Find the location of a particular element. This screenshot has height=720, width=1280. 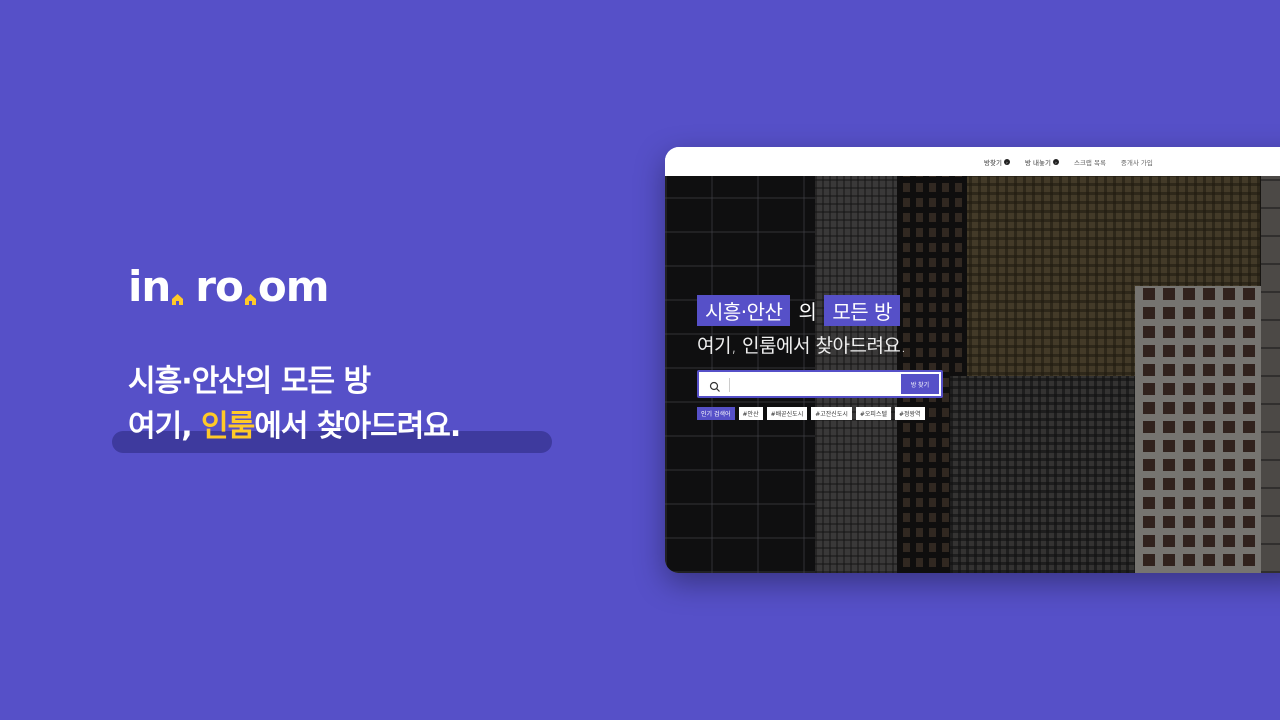

hero-subtitle: 여기, 인룸에서 찾아드려요. is located at coordinates (801, 346).